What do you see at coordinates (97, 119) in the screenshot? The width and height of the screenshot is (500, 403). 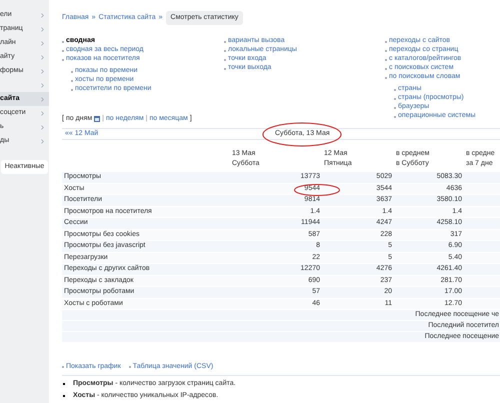 I see `calendar-icon` at bounding box center [97, 119].